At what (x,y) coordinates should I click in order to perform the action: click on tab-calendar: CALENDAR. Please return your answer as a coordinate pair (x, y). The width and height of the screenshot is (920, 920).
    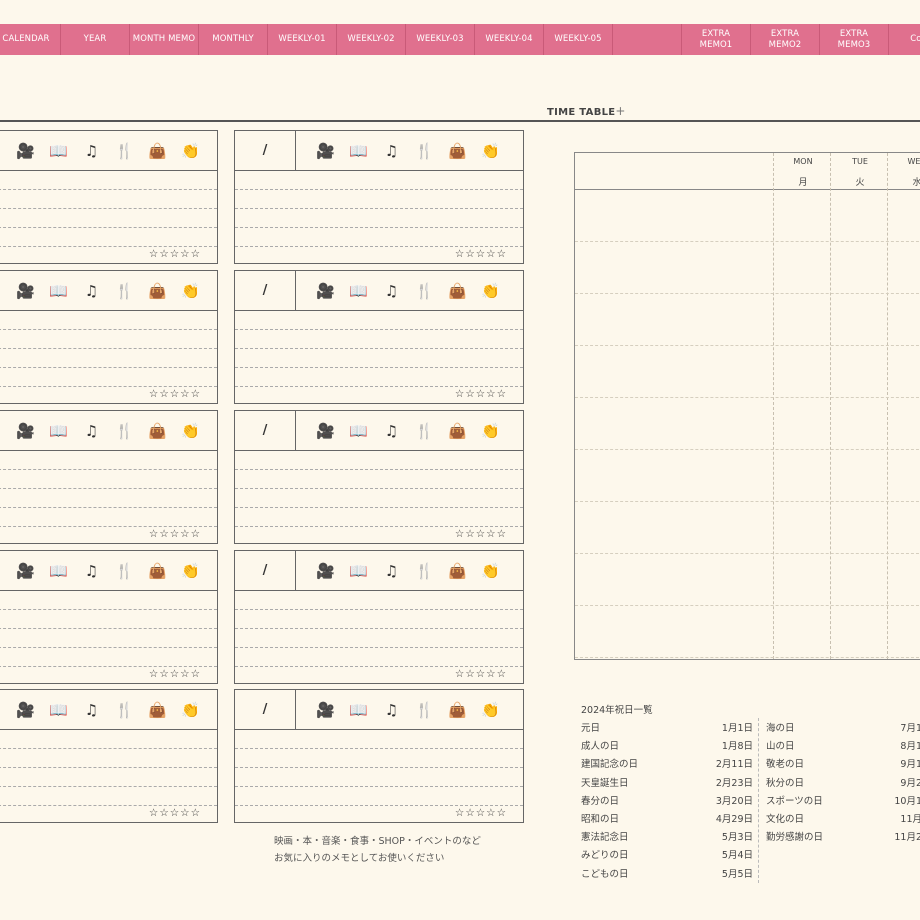
    Looking at the image, I should click on (30, 39).